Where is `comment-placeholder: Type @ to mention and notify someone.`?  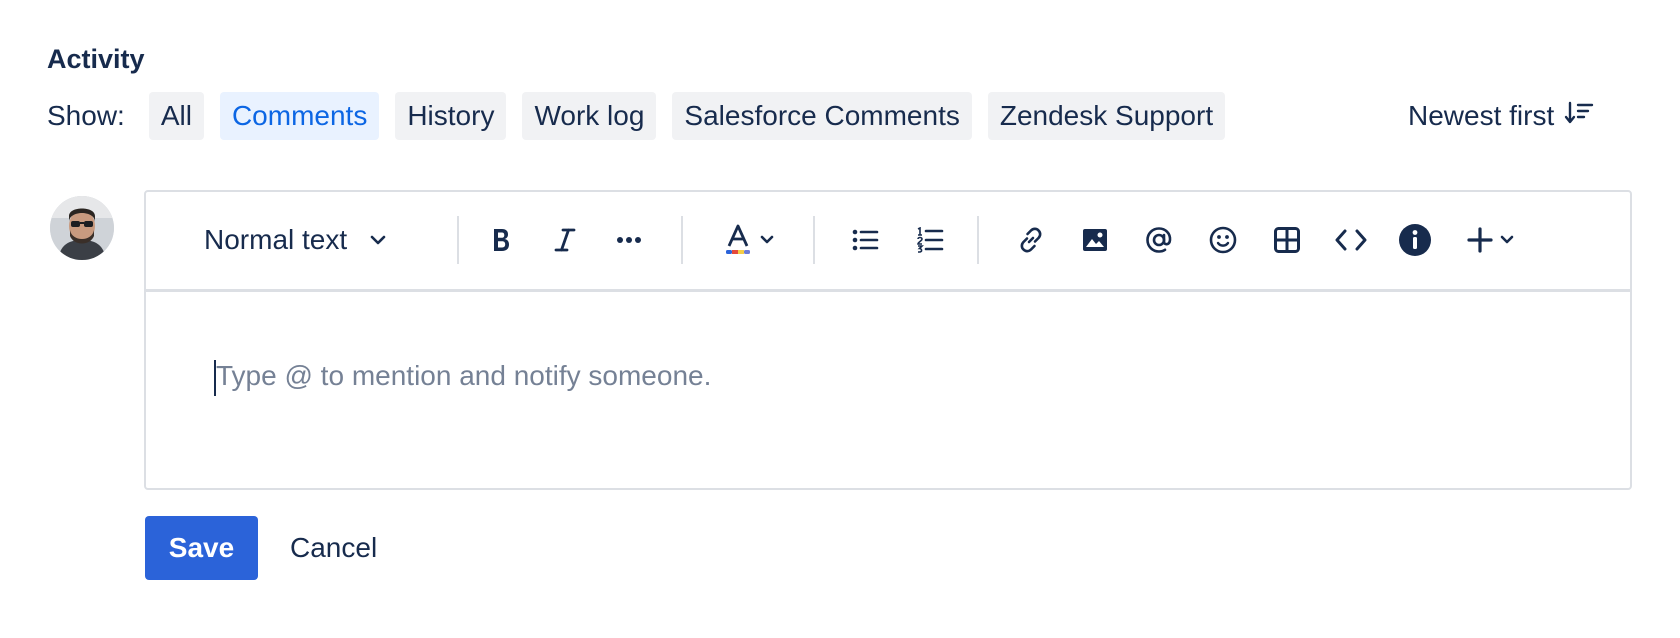 comment-placeholder: Type @ to mention and notify someone. is located at coordinates (464, 375).